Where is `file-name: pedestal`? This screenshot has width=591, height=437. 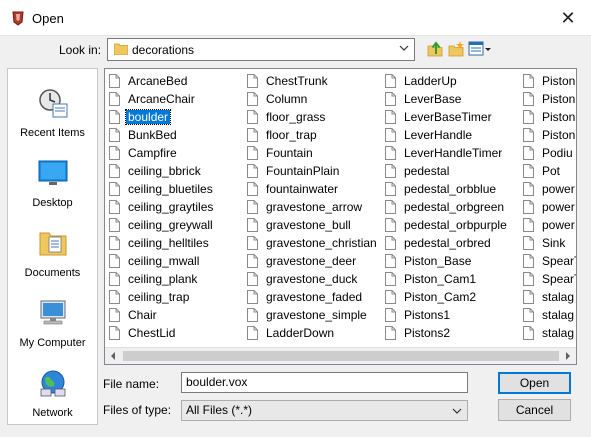
file-name: pedestal is located at coordinates (427, 171).